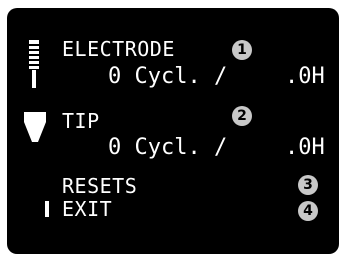  I want to click on tip-menu-item: TIP, so click(81, 121).